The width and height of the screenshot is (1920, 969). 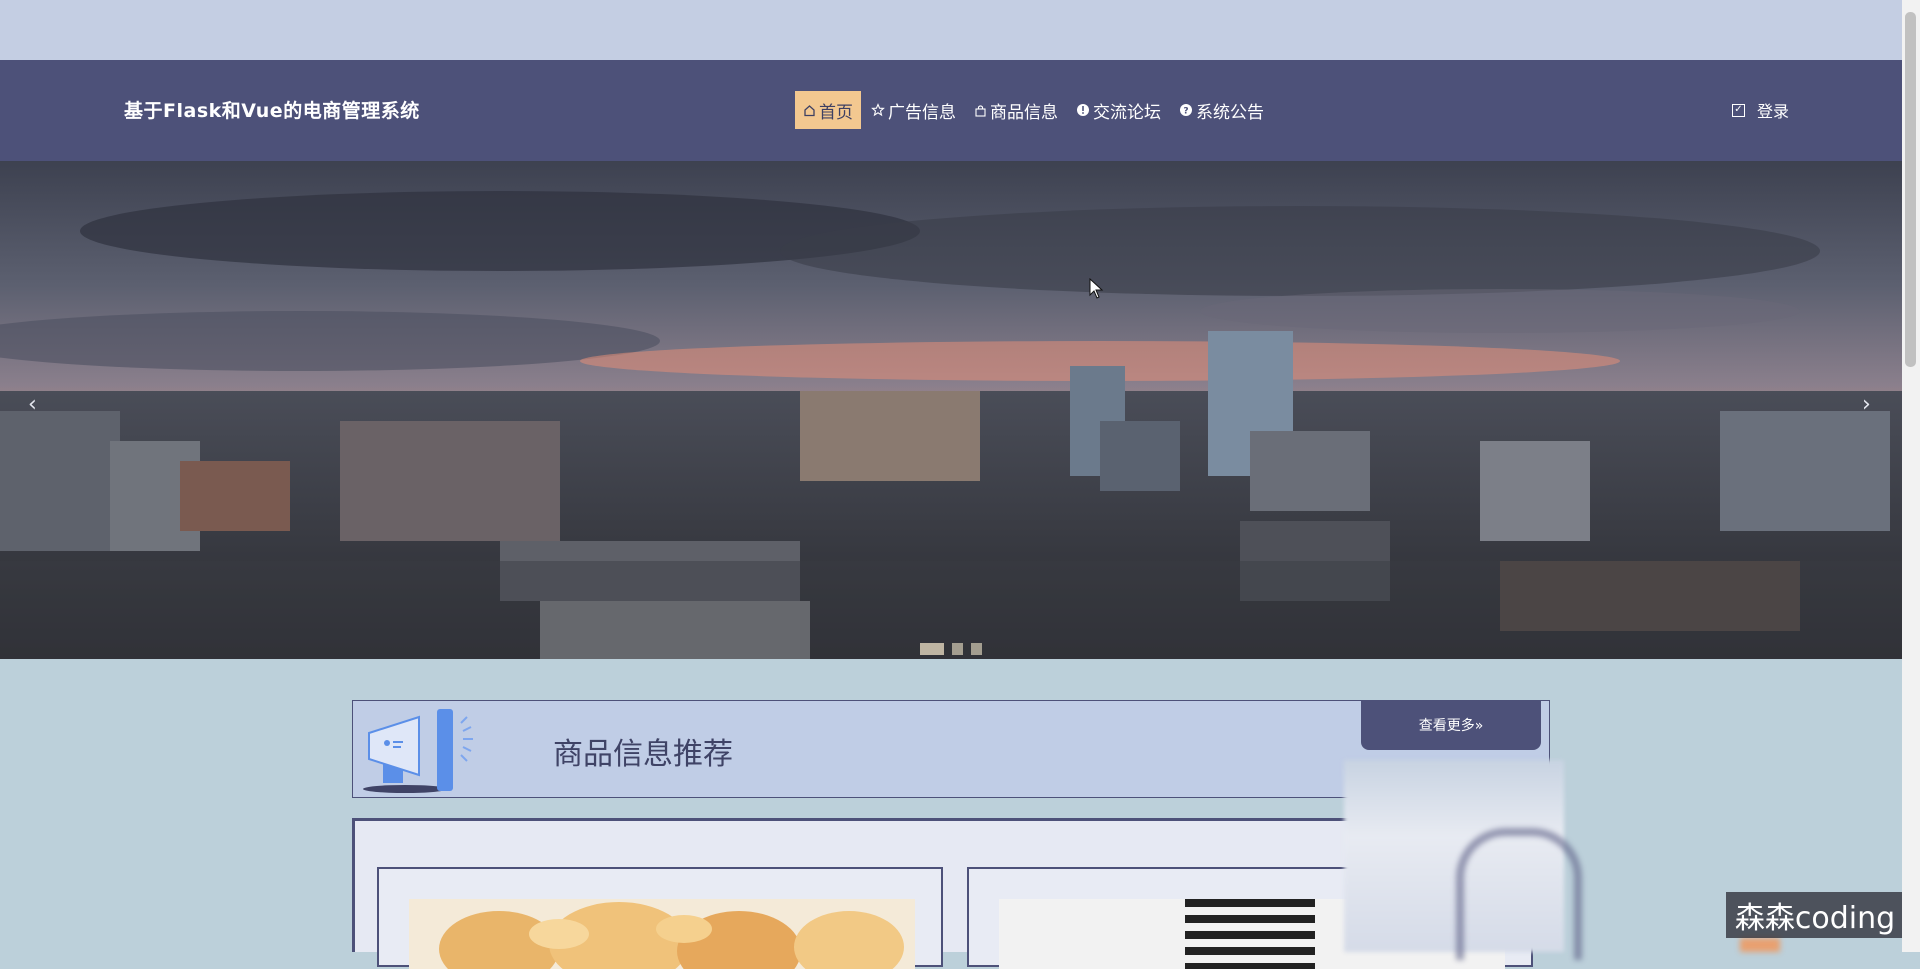 I want to click on main-nav: 首页 广告信息 商品信息 交流论坛 ? 系统公告, so click(x=1033, y=110).